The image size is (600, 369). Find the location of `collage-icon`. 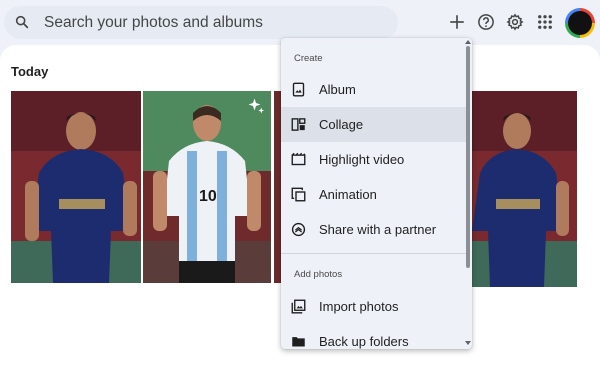

collage-icon is located at coordinates (298, 124).